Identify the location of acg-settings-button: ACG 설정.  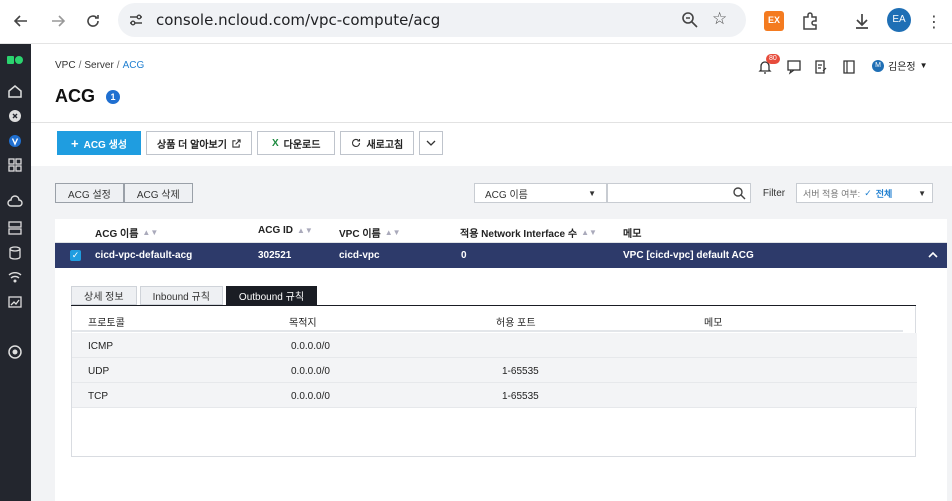
(89, 193).